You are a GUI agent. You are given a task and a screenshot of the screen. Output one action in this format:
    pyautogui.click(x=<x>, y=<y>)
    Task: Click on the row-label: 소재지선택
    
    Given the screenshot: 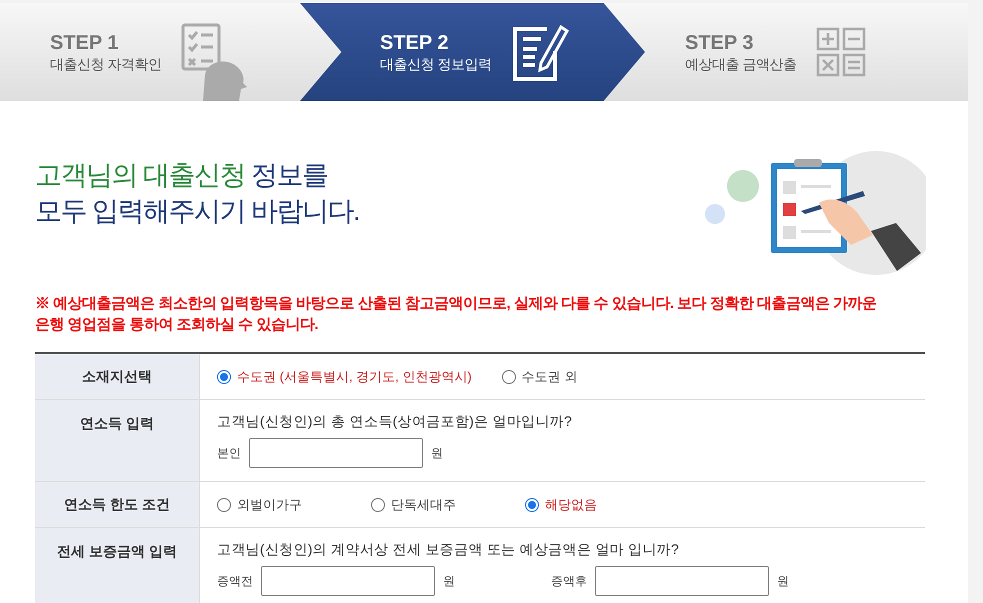 What is the action you would take?
    pyautogui.click(x=117, y=376)
    